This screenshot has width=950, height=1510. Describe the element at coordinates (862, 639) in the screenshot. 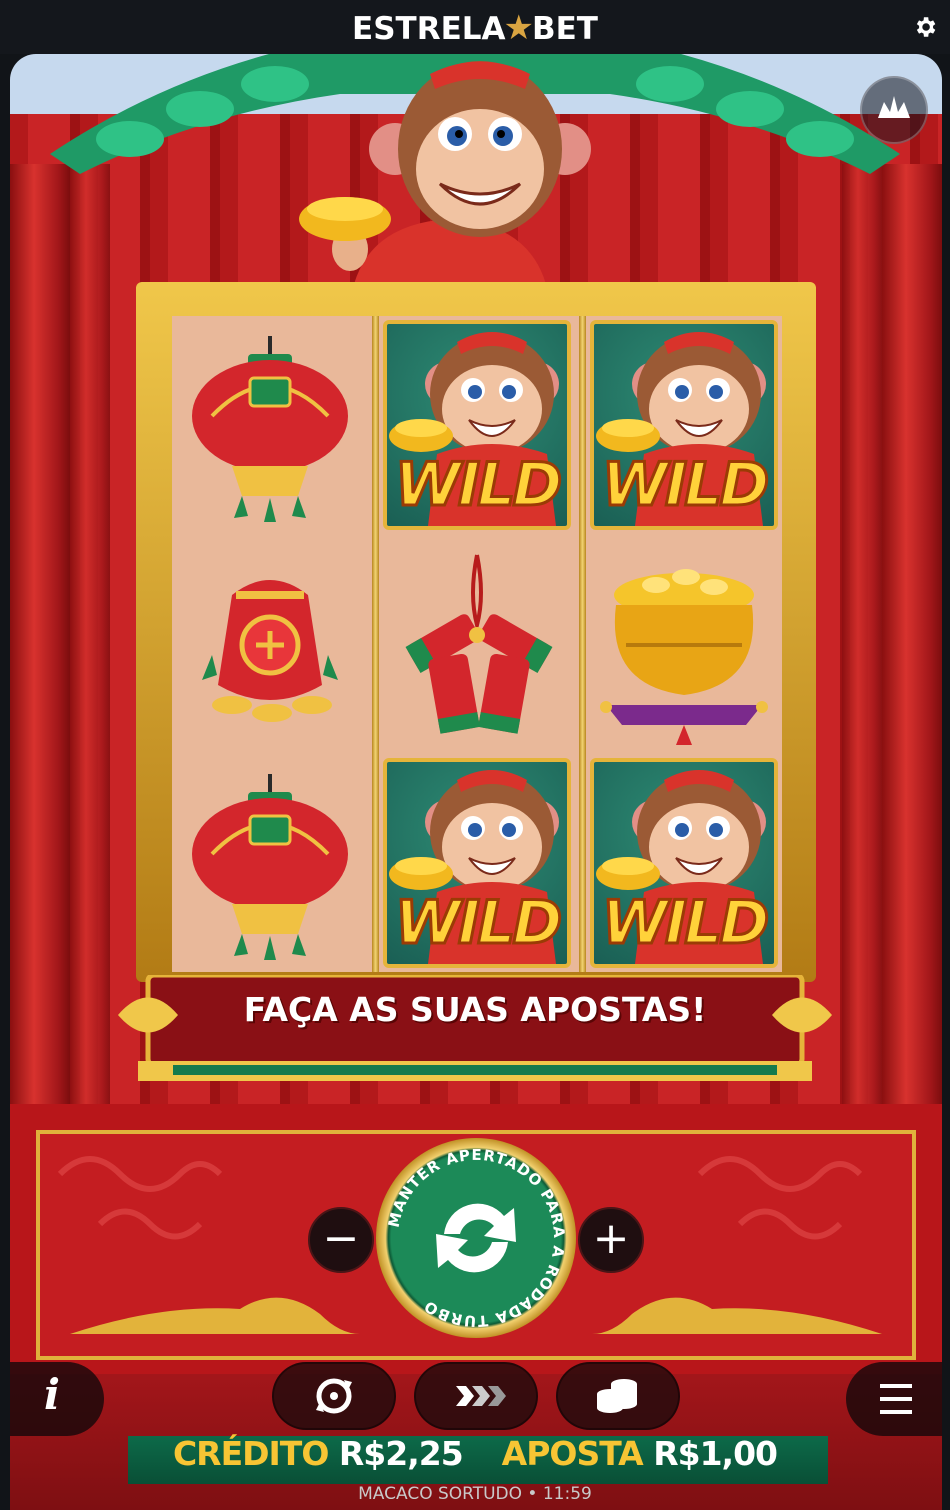

I see `pillar-right-inner` at that location.